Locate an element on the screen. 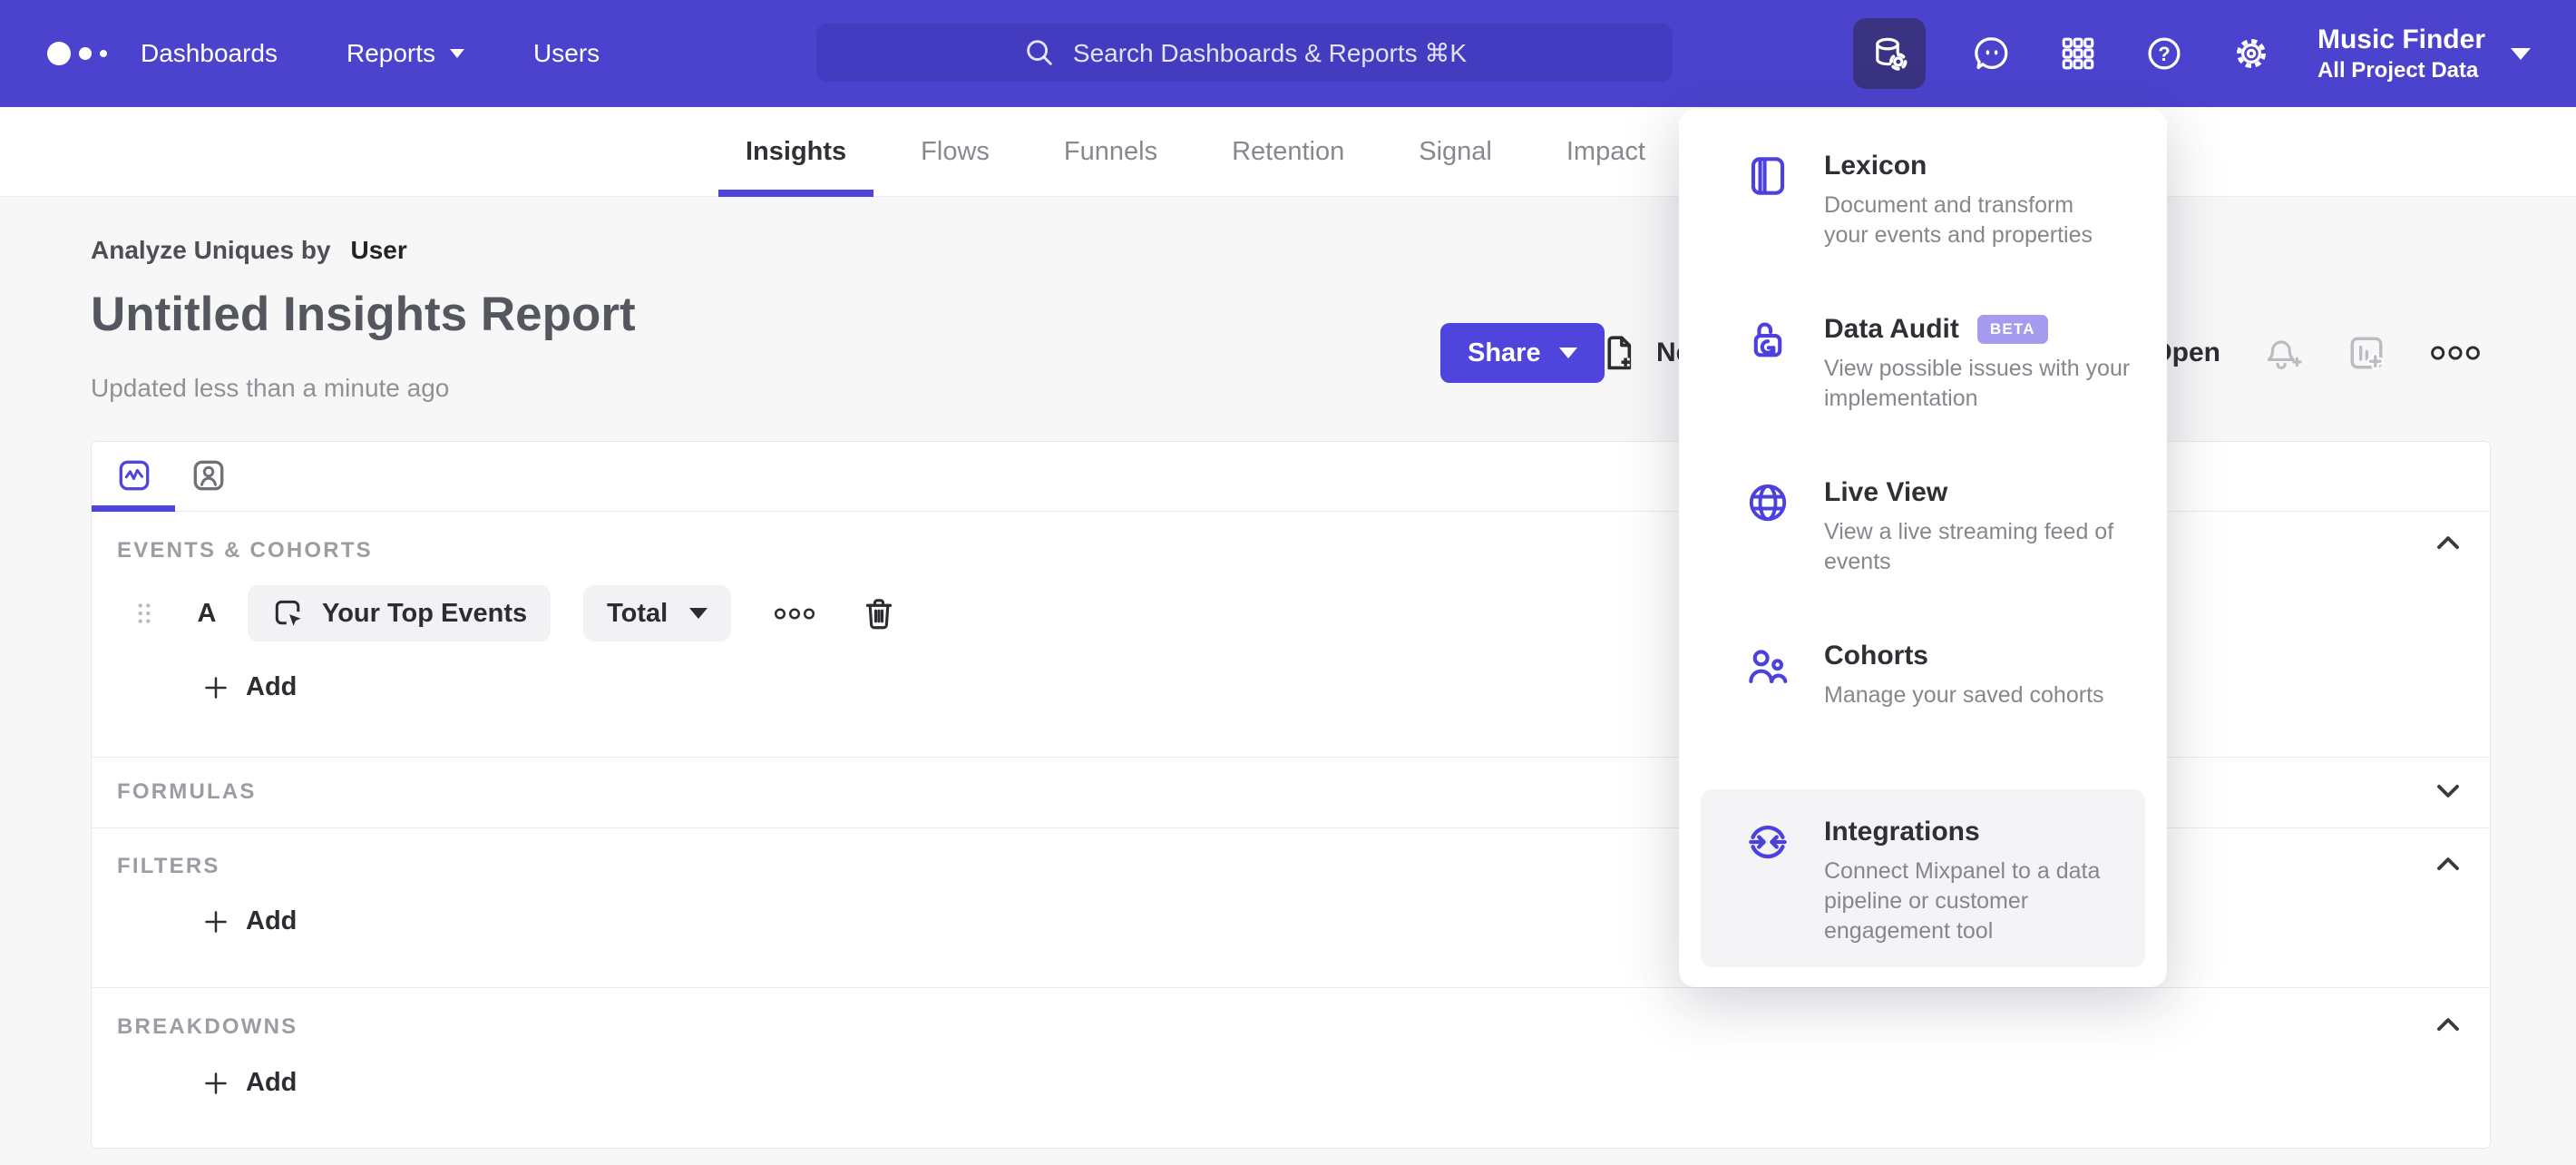 The width and height of the screenshot is (2576, 1165). delete-event-button is located at coordinates (879, 613).